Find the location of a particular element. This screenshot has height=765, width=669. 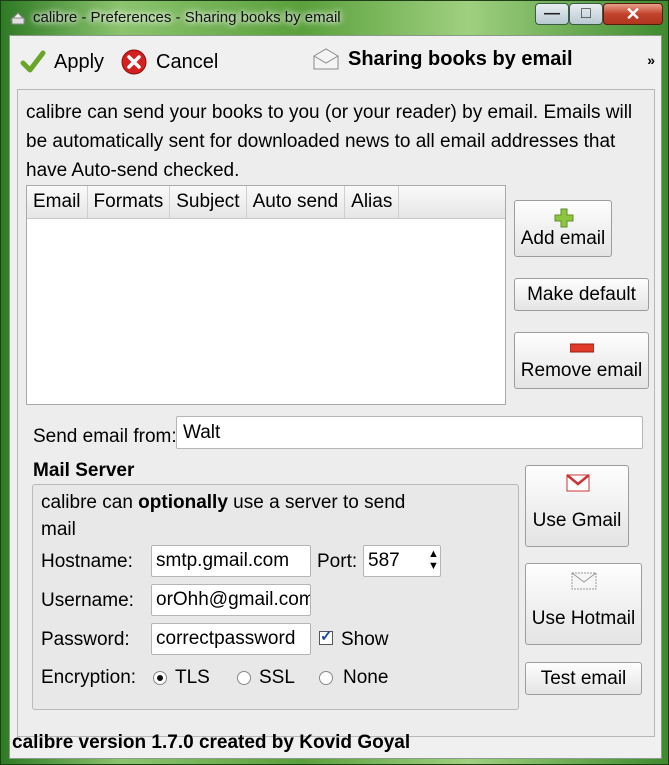

column-header-alias: Alias is located at coordinates (372, 202).